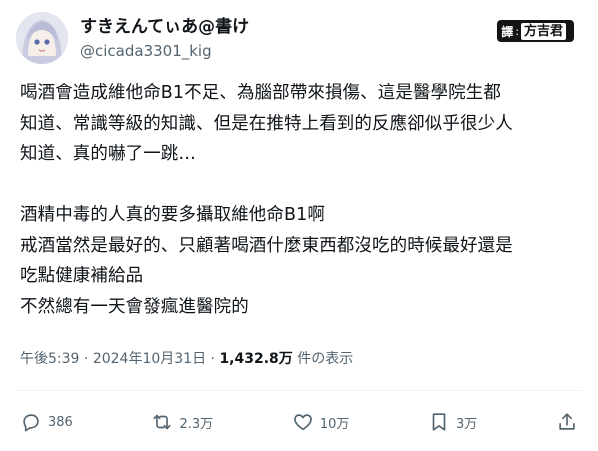 The image size is (598, 451). What do you see at coordinates (49, 359) in the screenshot?
I see `tweet-time: 午後5:39` at bounding box center [49, 359].